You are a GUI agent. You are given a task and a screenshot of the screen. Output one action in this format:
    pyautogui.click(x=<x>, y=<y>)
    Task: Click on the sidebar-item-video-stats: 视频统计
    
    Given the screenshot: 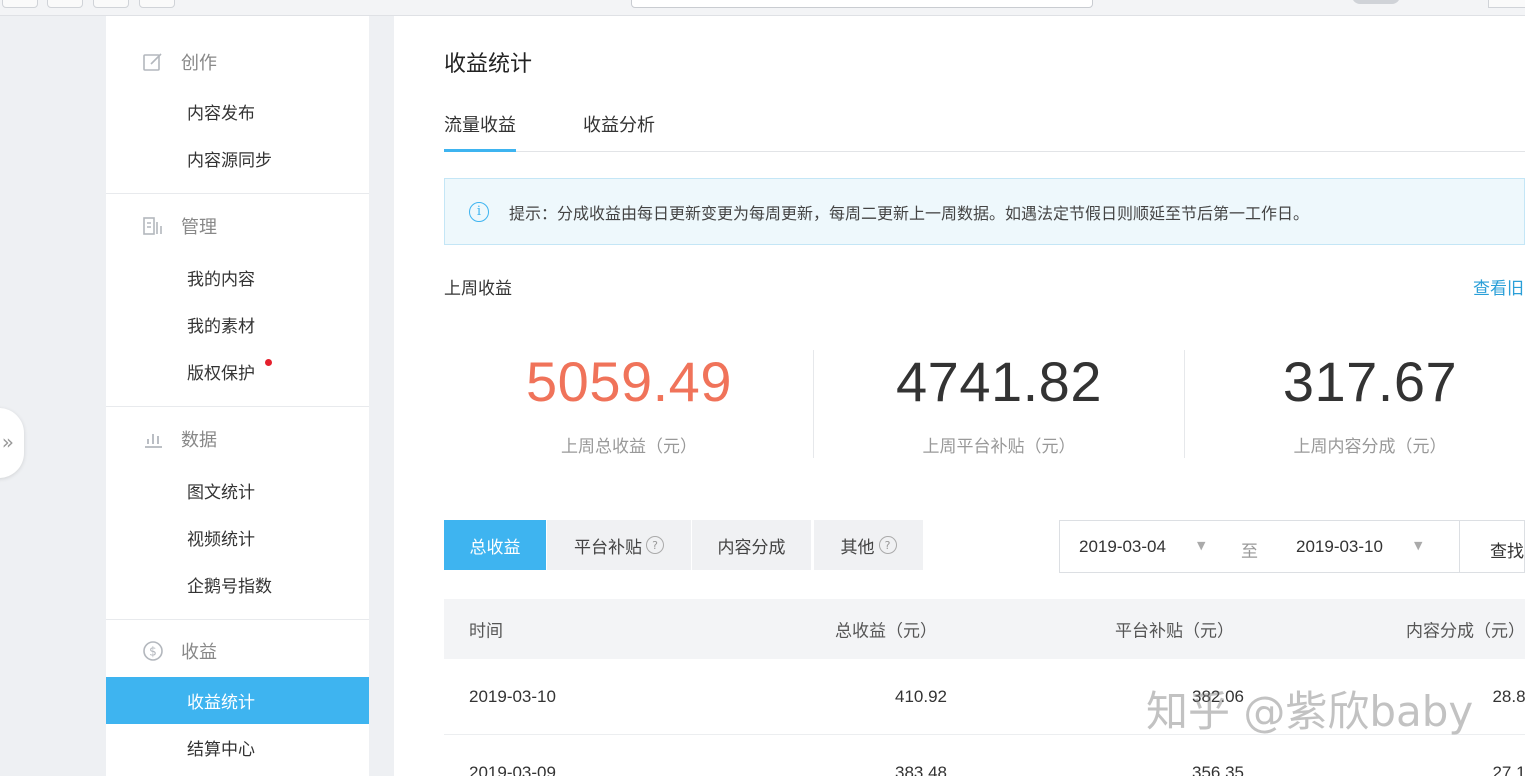 What is the action you would take?
    pyautogui.click(x=237, y=537)
    